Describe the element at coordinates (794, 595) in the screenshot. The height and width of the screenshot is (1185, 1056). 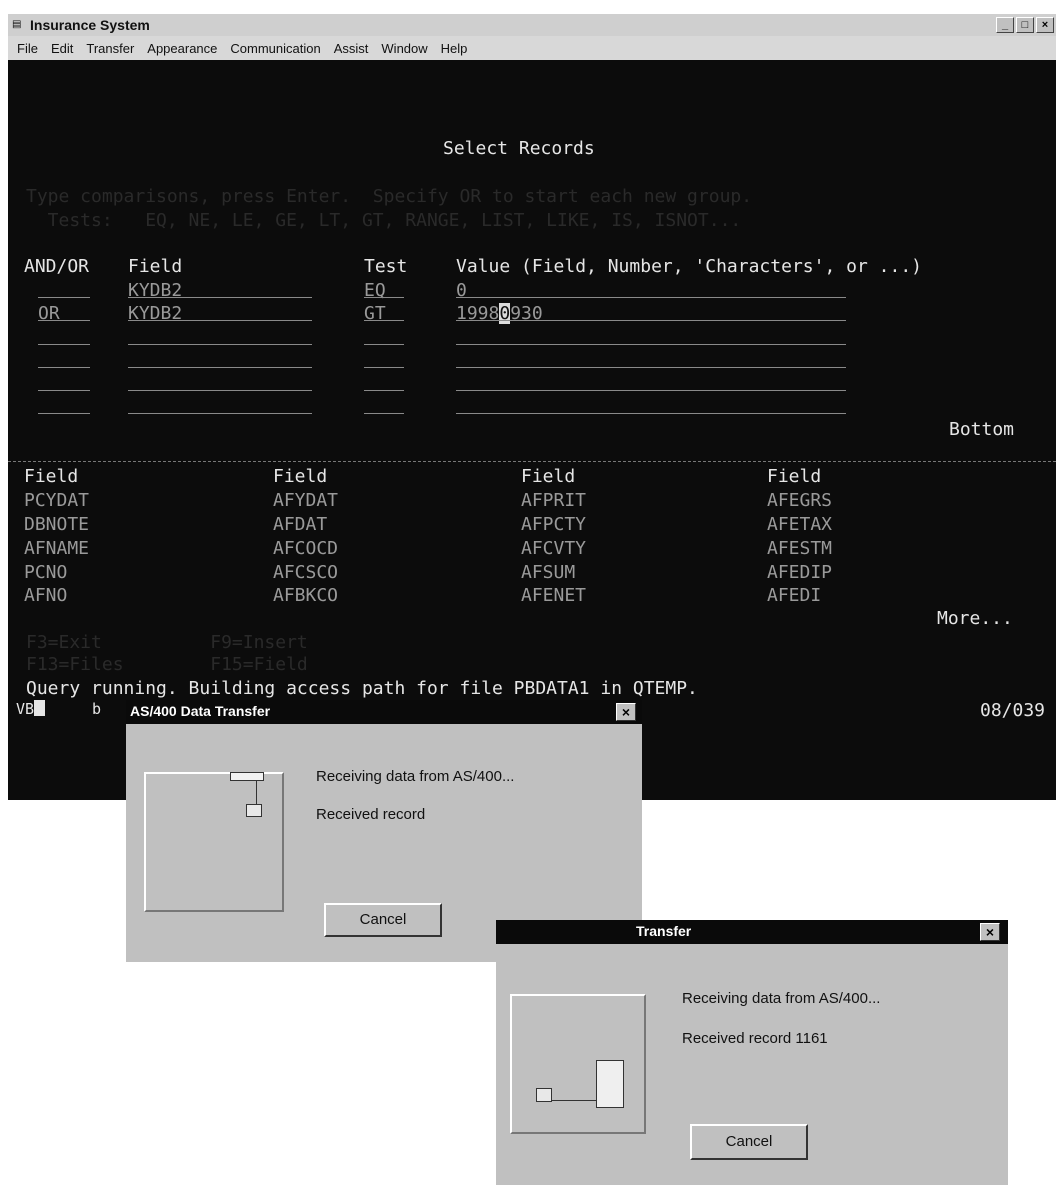
I see `field-list-item: AFEDI` at that location.